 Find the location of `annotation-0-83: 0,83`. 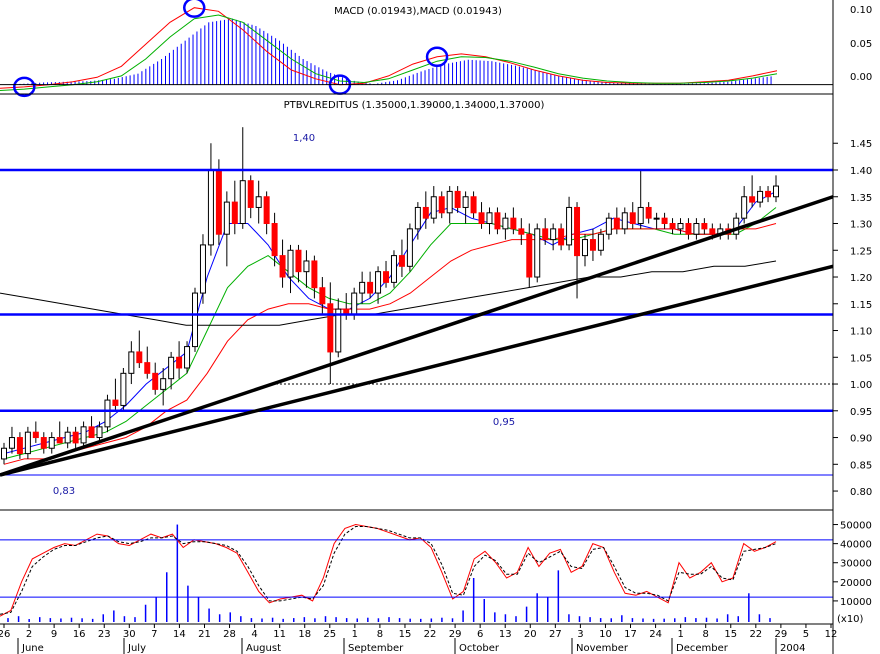

annotation-0-83: 0,83 is located at coordinates (64, 491).